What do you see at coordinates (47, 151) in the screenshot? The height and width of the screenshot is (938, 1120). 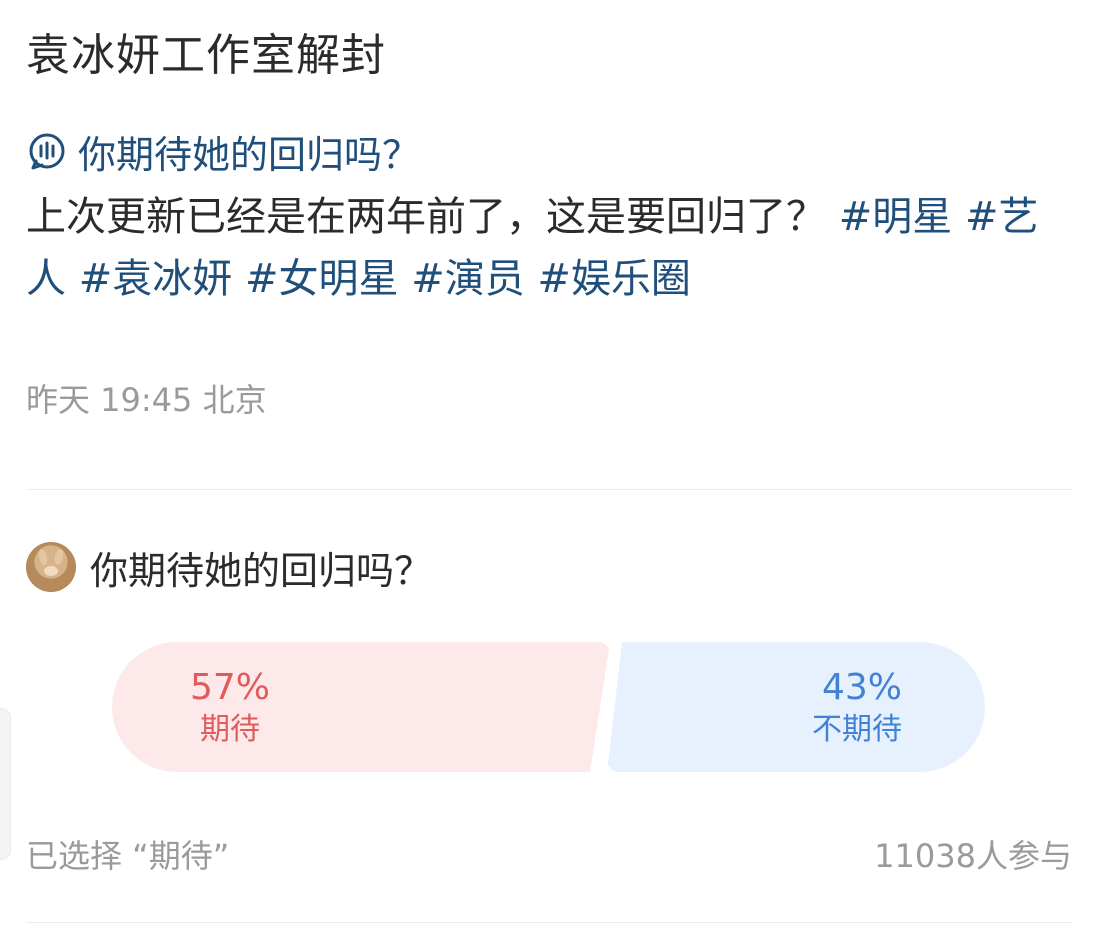 I see `chat-bubble-icon` at bounding box center [47, 151].